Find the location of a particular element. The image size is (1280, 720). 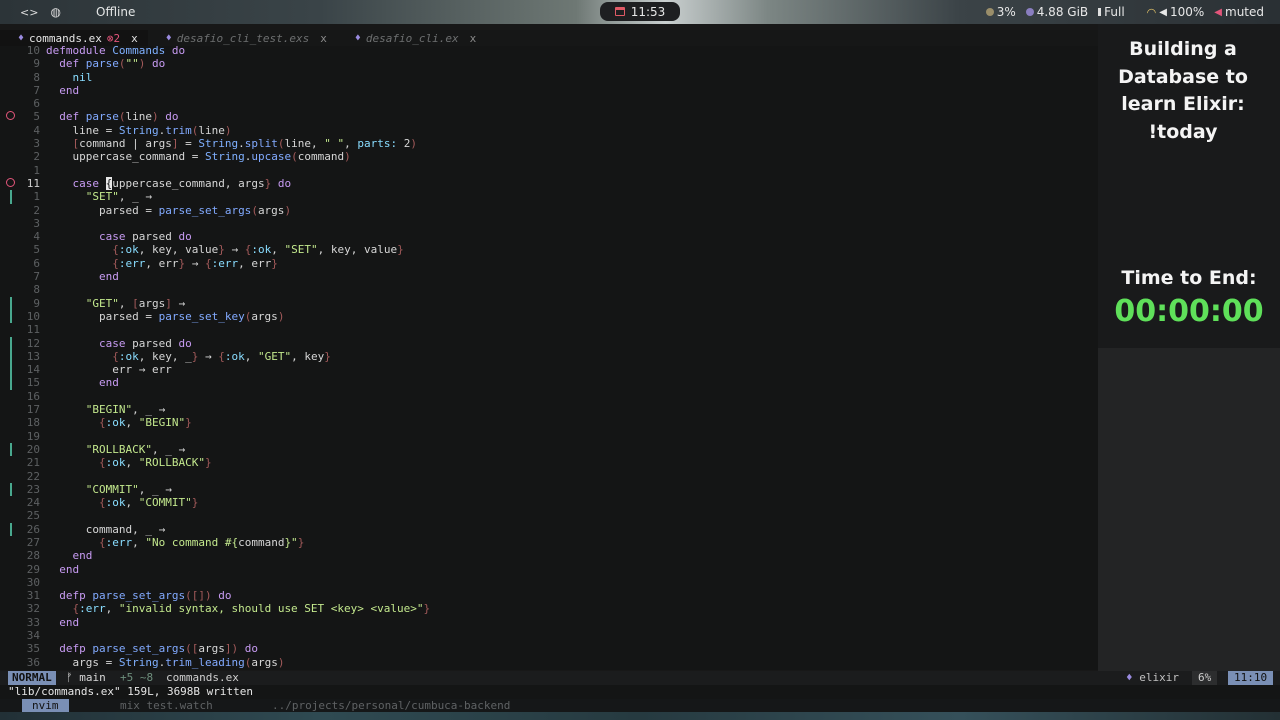

code-line: 12 case parsed do is located at coordinates (549, 343).